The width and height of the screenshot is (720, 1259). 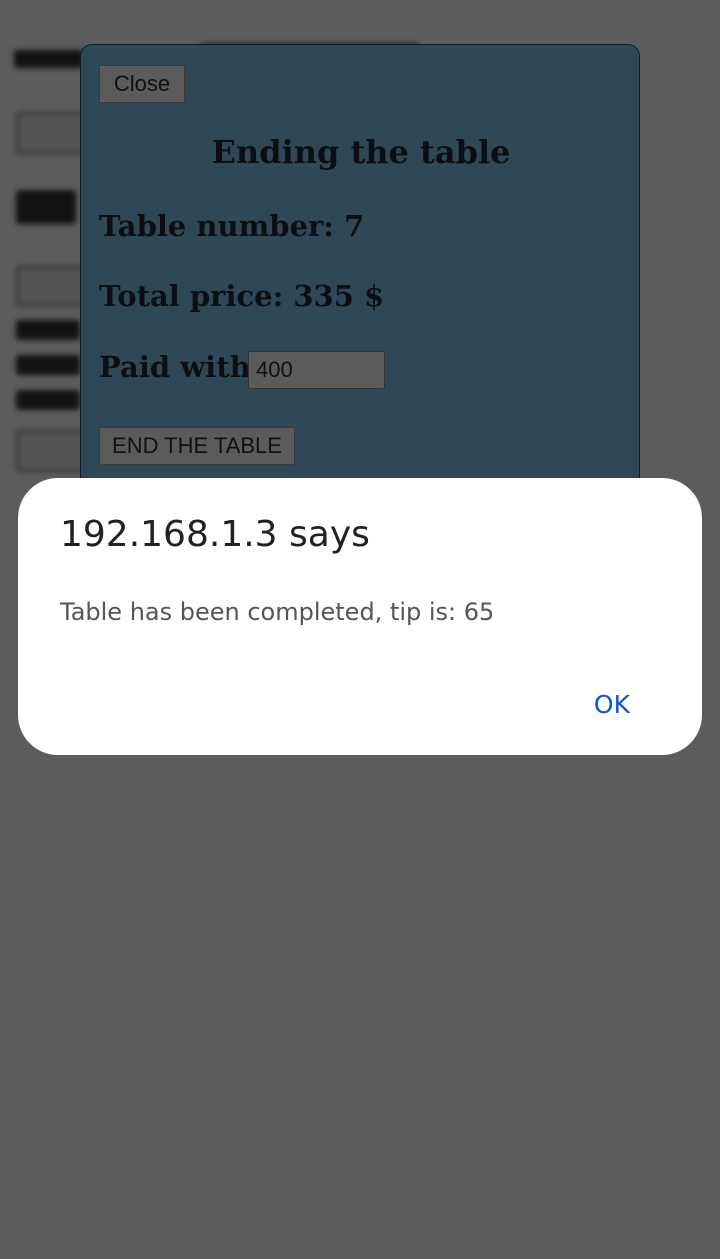 I want to click on alert-message: Table has been completed, tip is: 65, so click(x=277, y=612).